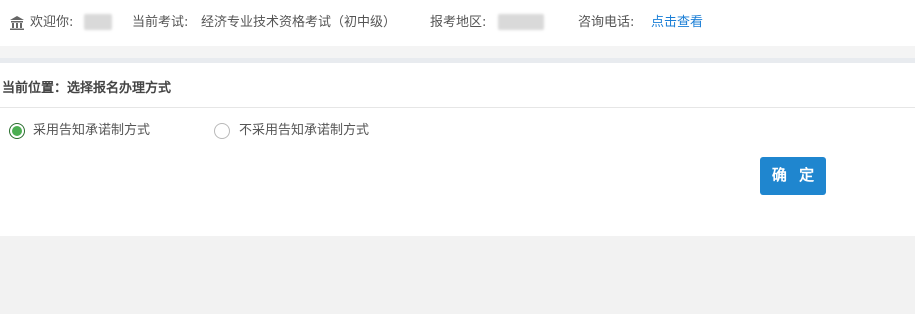 The width and height of the screenshot is (915, 314). I want to click on radio-no-commitment, so click(222, 131).